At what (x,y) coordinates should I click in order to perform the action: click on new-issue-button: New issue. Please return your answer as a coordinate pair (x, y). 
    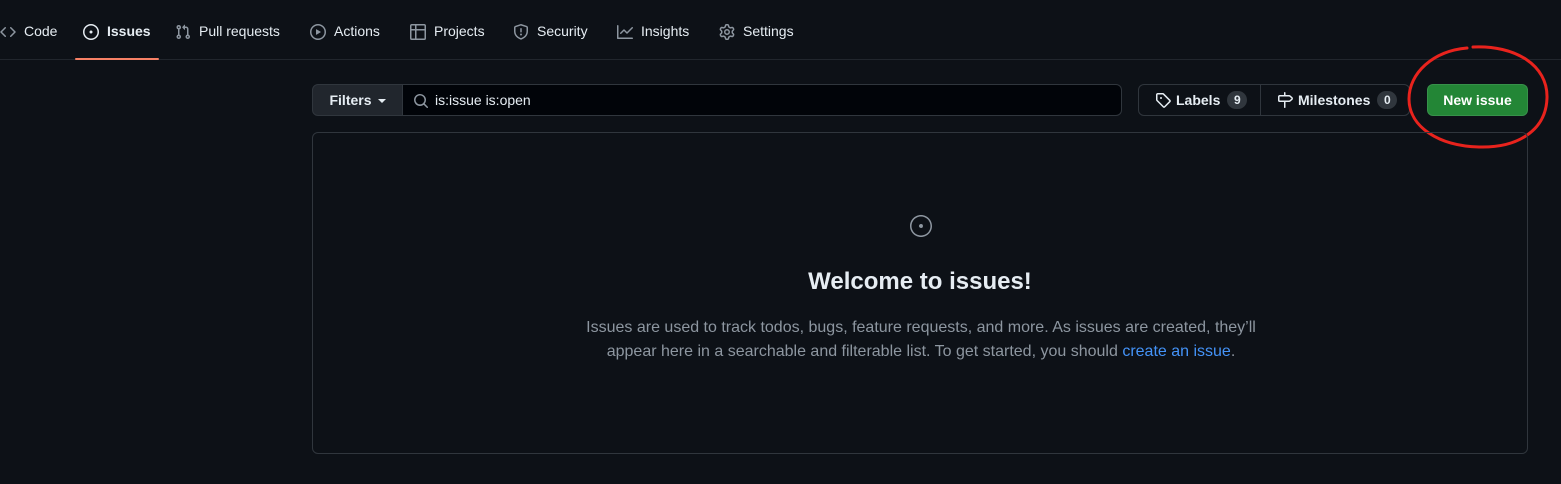
    Looking at the image, I should click on (1477, 100).